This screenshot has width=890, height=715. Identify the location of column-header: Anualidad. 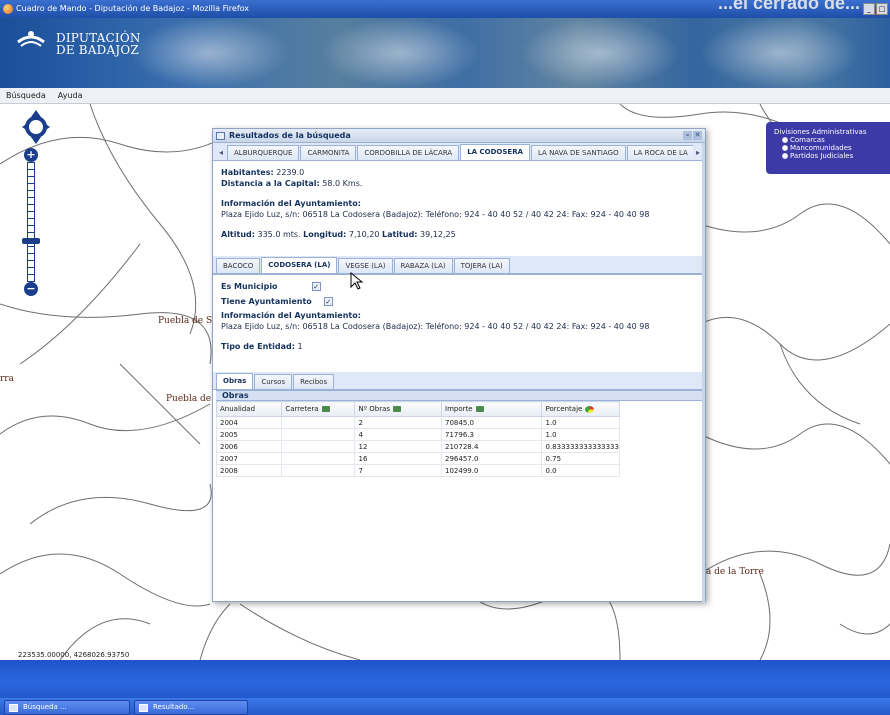
(249, 409).